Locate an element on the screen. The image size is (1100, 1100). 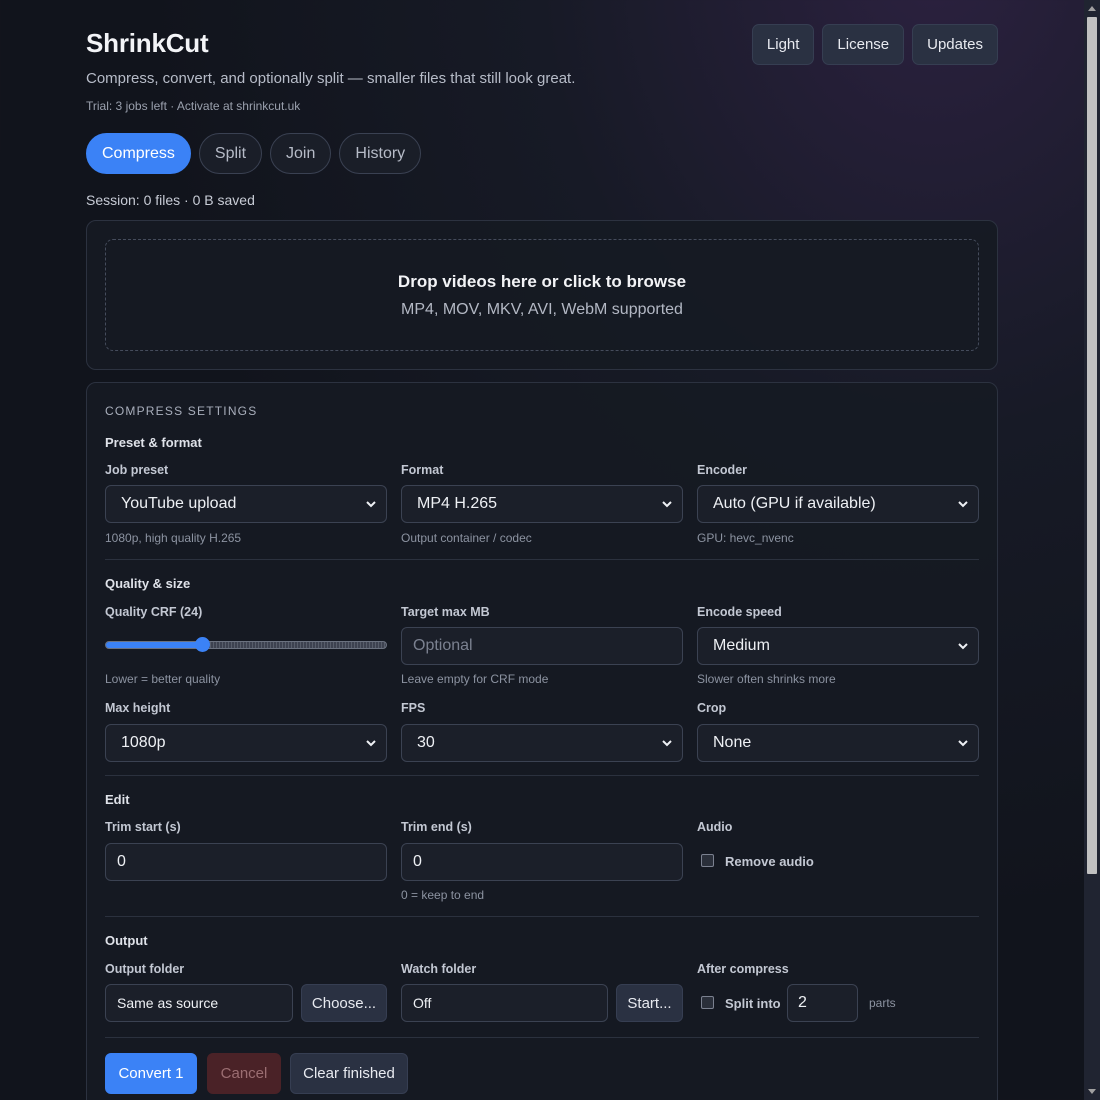
watch-folder-value: Off is located at coordinates (422, 1003).